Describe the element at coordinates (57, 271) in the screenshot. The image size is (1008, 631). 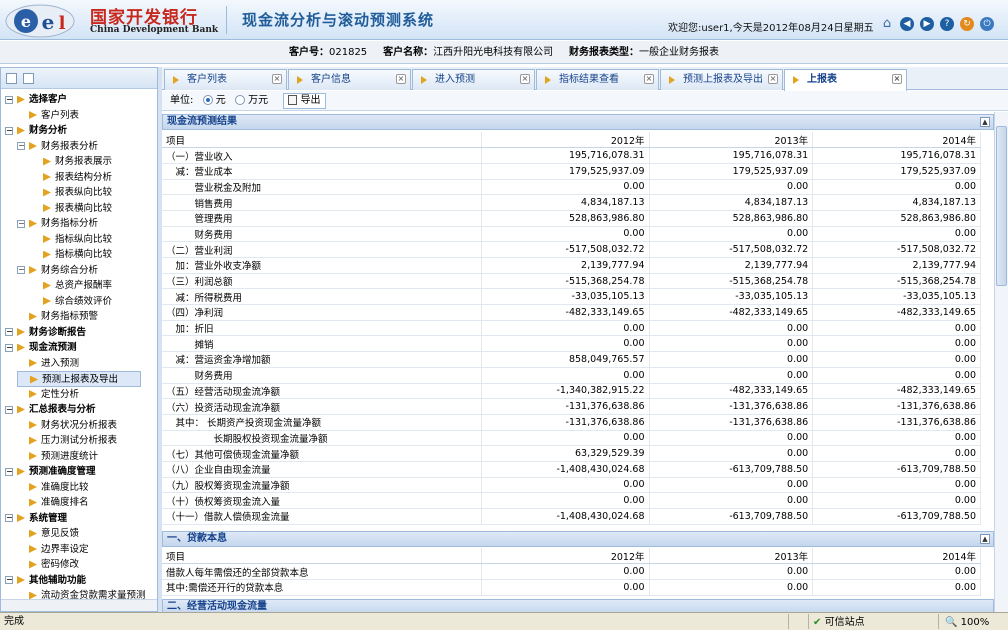
I see `sidebar-item: − 财务综合分析` at that location.